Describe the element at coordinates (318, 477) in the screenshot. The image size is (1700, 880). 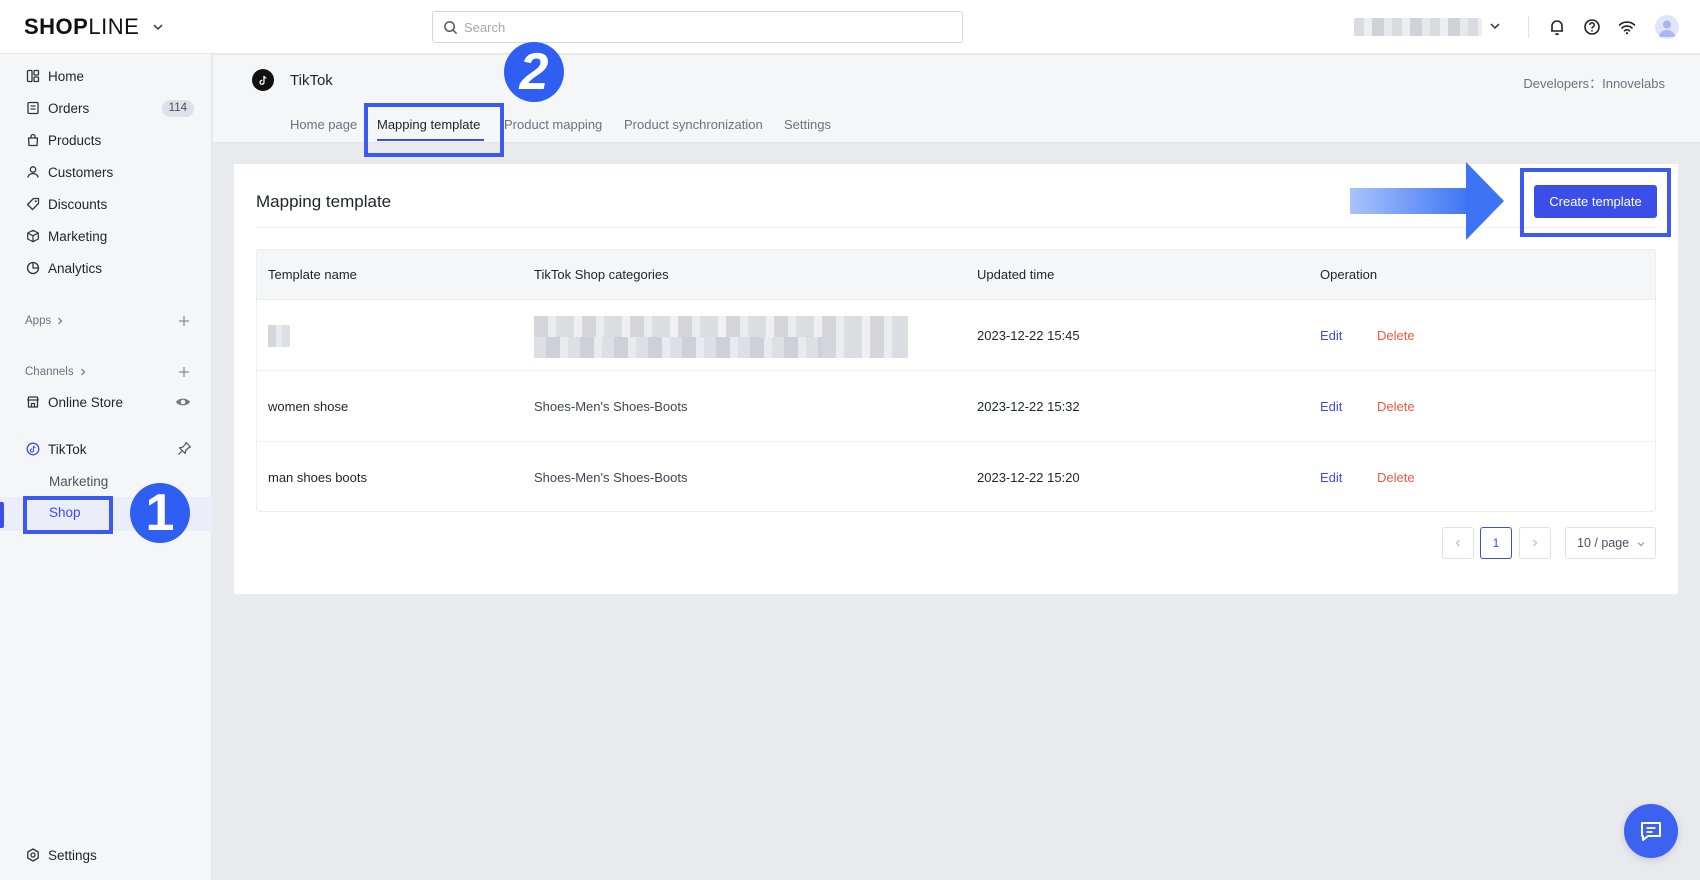
I see `template-name: man shoes boots` at that location.